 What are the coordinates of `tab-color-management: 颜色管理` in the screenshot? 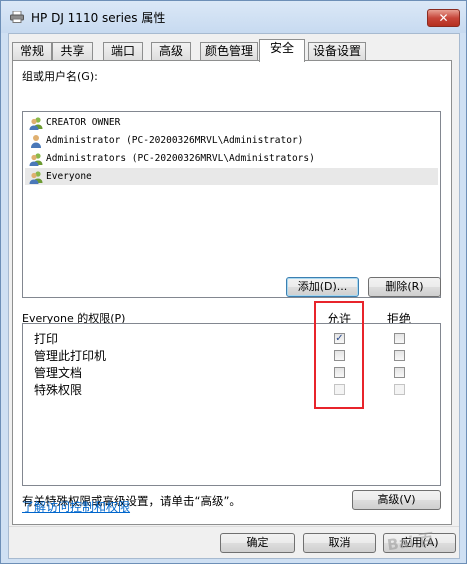 It's located at (229, 51).